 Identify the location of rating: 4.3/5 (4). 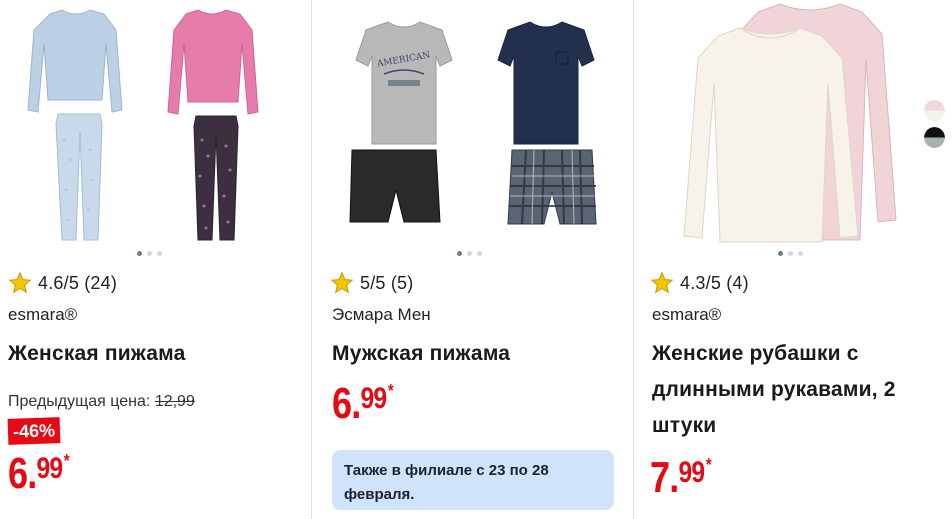
(699, 283).